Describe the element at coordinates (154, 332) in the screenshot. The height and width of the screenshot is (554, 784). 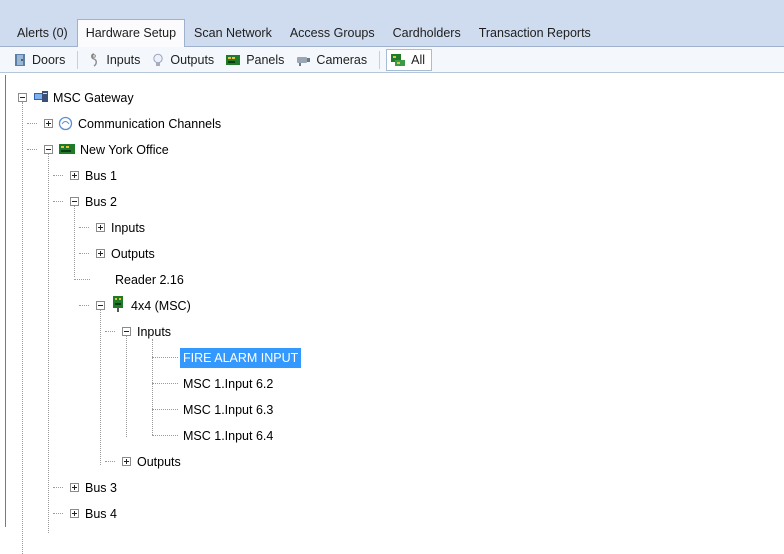
I see `tree-node-board-inputs: Inputs` at that location.